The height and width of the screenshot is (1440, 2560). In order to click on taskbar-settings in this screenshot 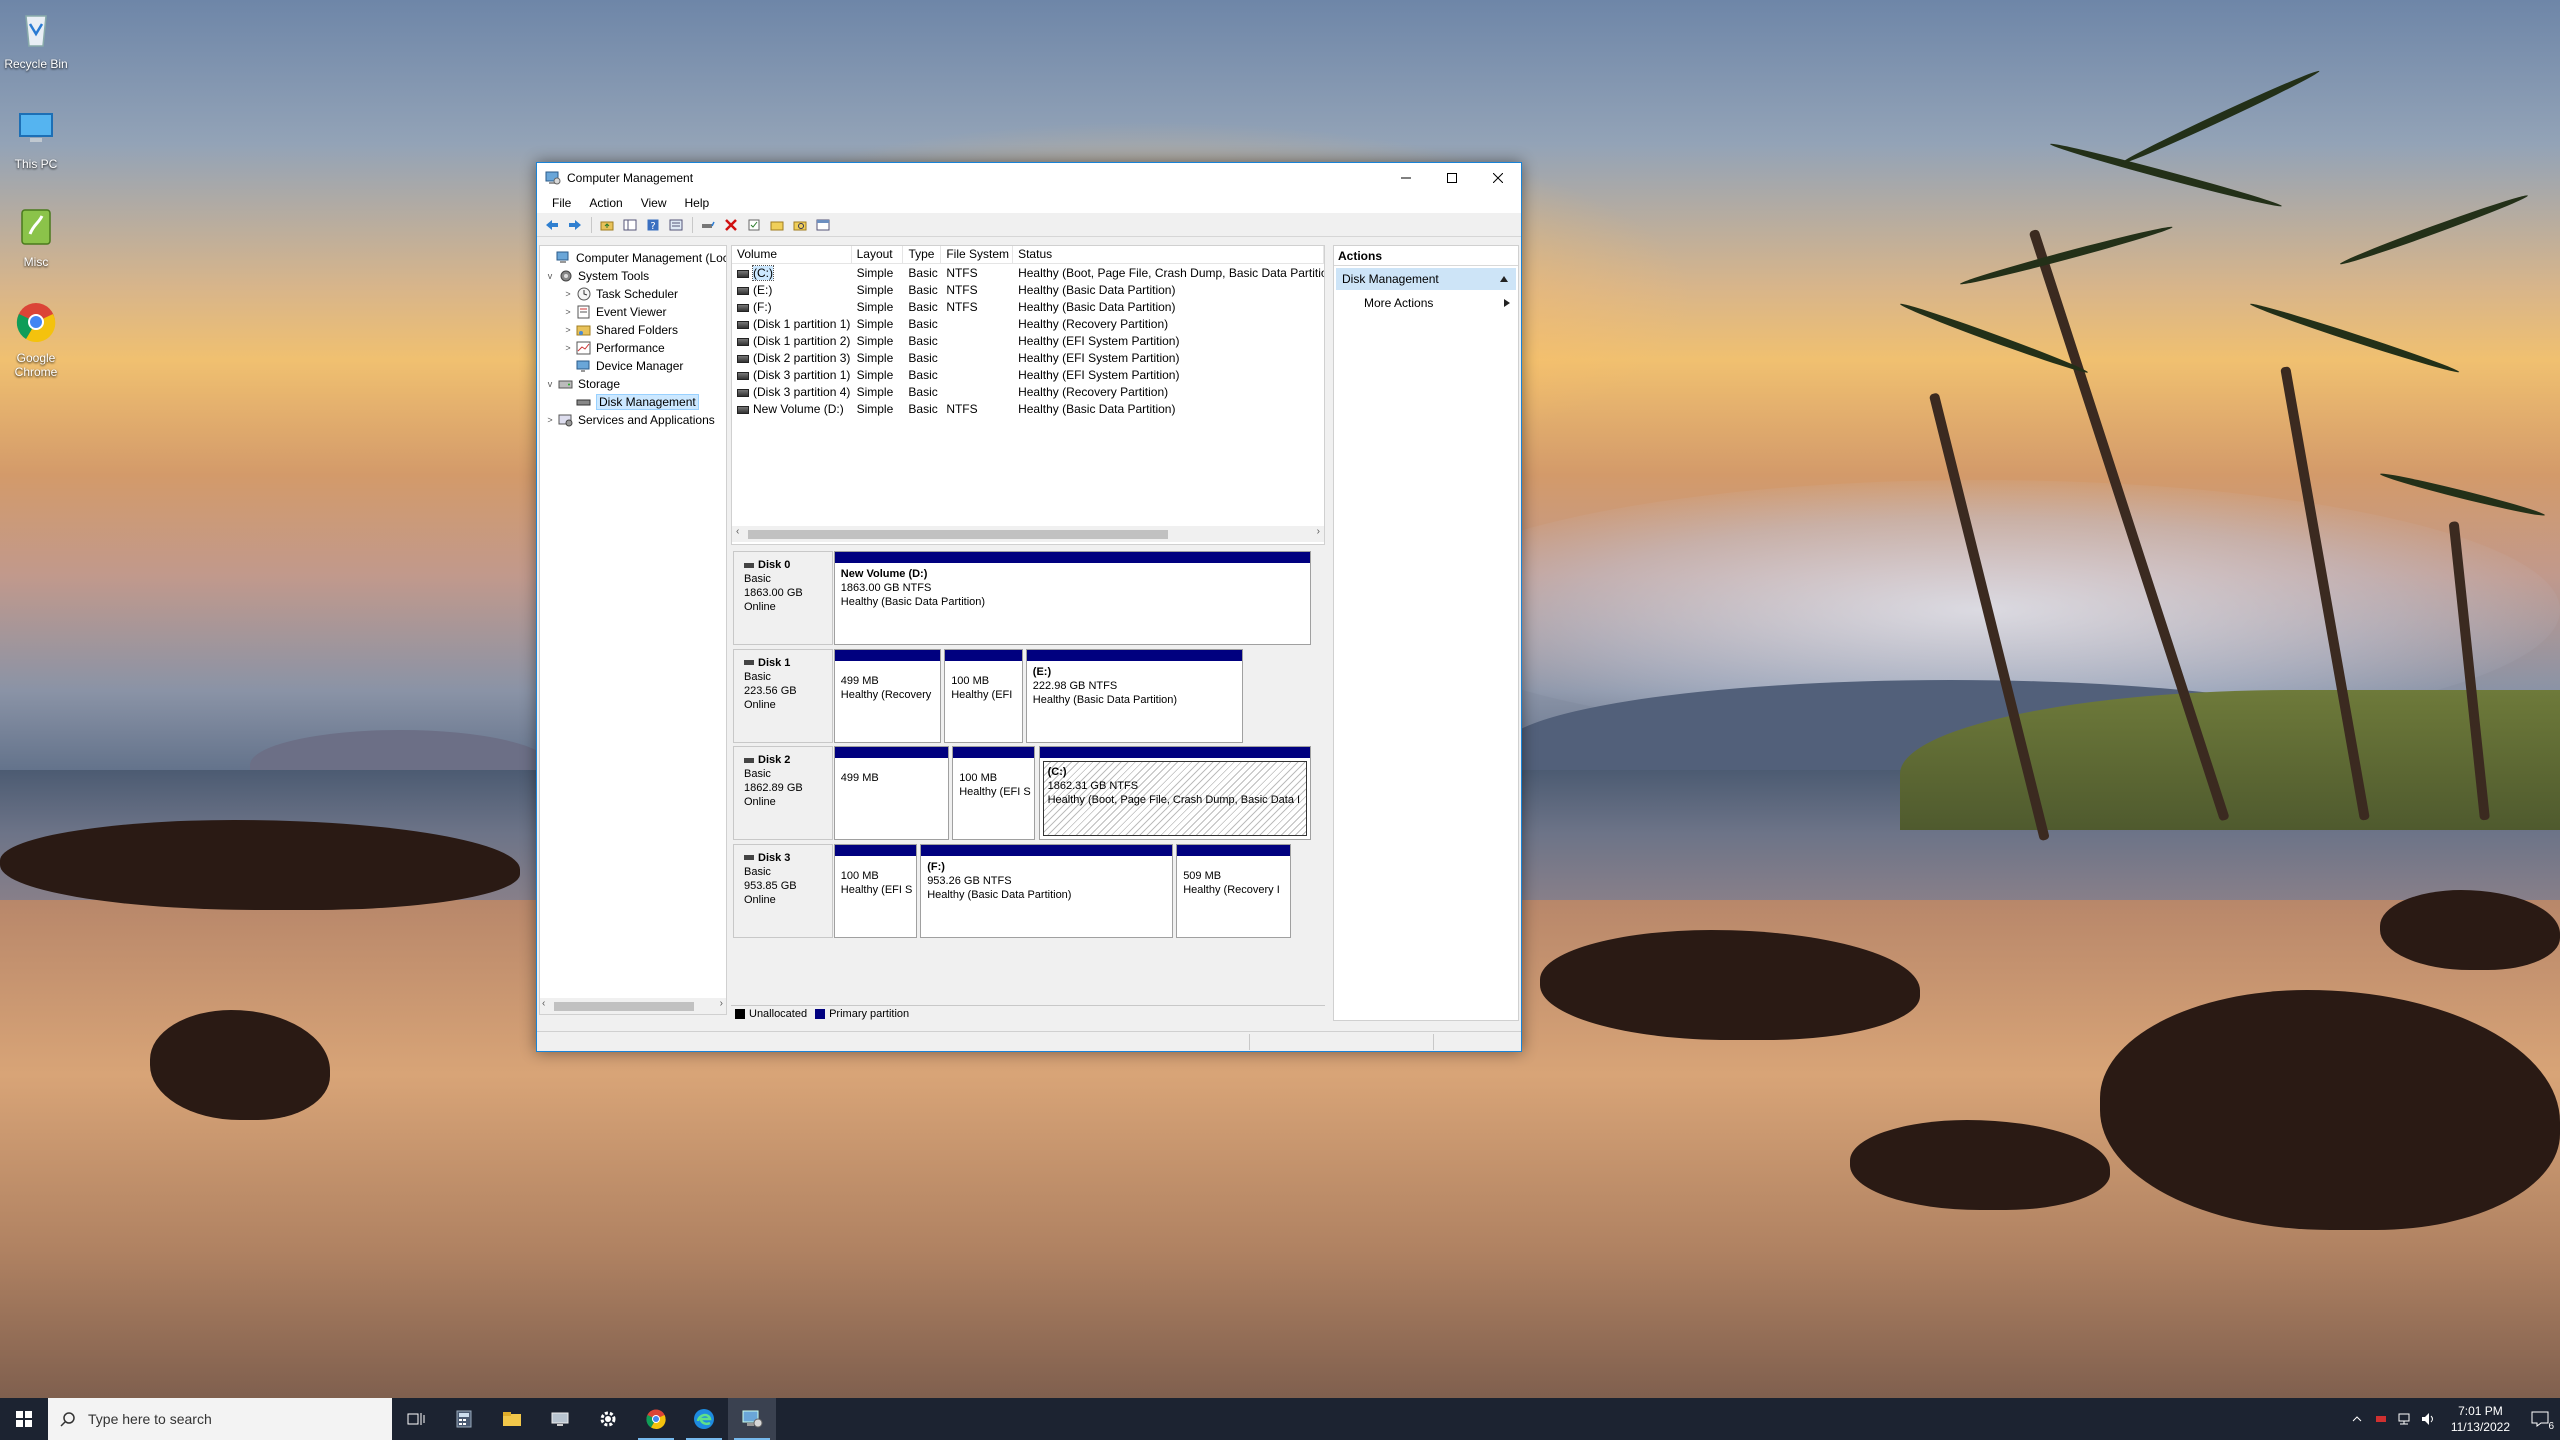, I will do `click(608, 1419)`.